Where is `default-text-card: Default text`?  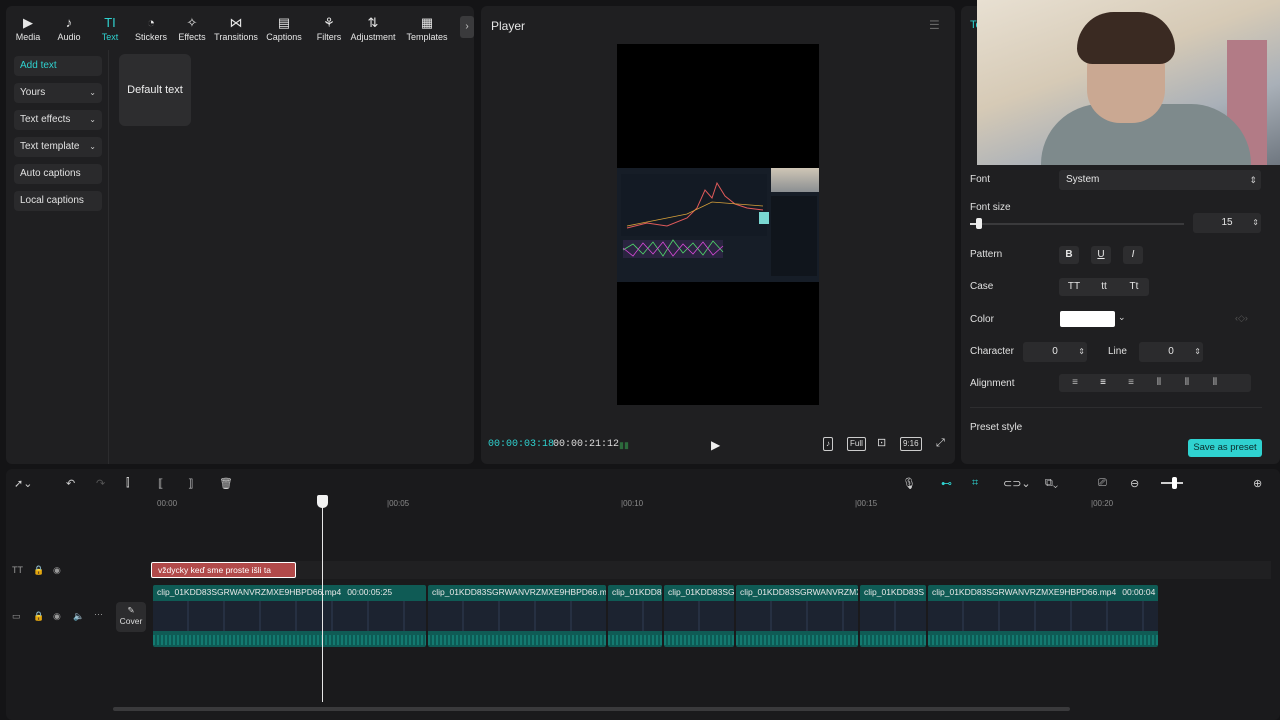 default-text-card: Default text is located at coordinates (155, 90).